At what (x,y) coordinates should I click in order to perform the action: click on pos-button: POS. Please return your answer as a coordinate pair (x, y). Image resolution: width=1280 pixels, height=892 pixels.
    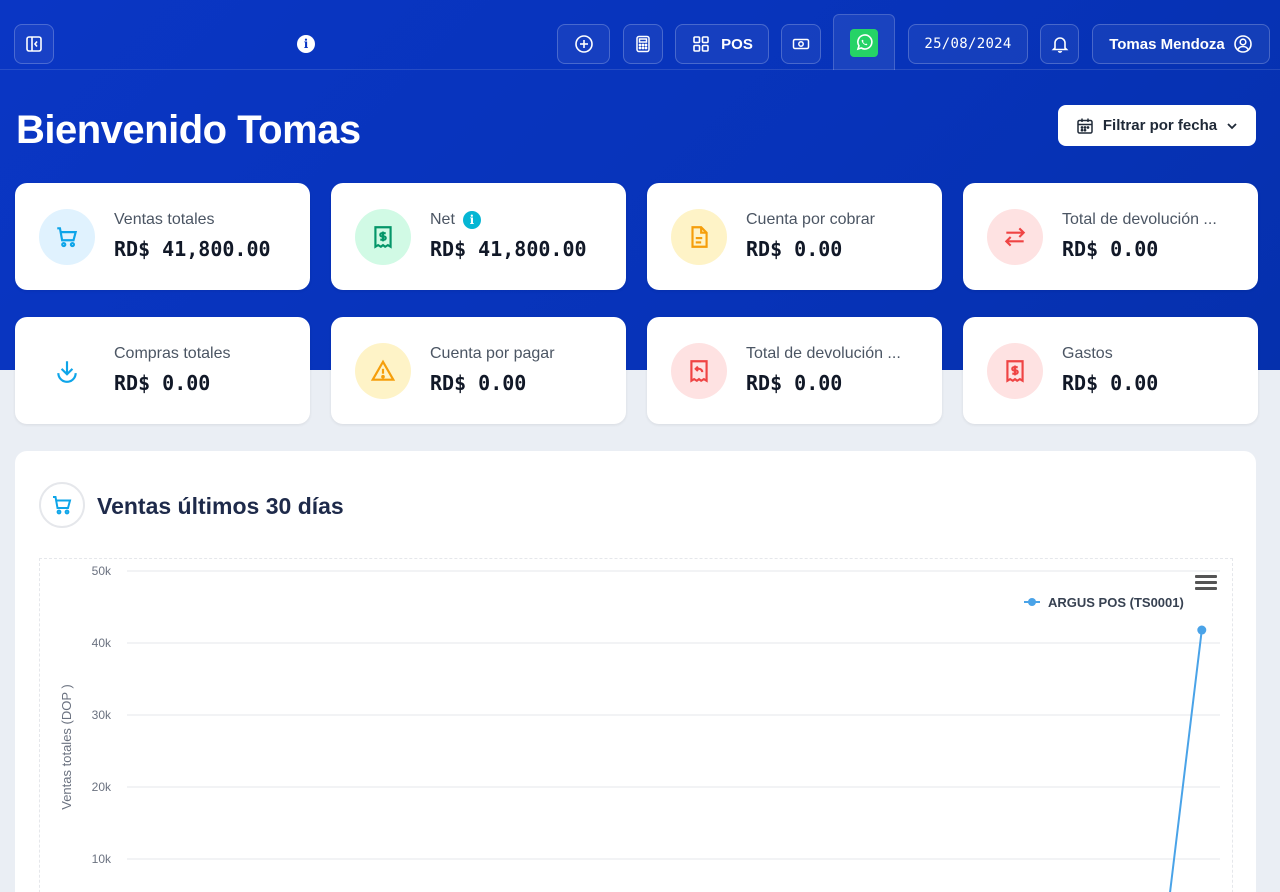
    Looking at the image, I should click on (722, 44).